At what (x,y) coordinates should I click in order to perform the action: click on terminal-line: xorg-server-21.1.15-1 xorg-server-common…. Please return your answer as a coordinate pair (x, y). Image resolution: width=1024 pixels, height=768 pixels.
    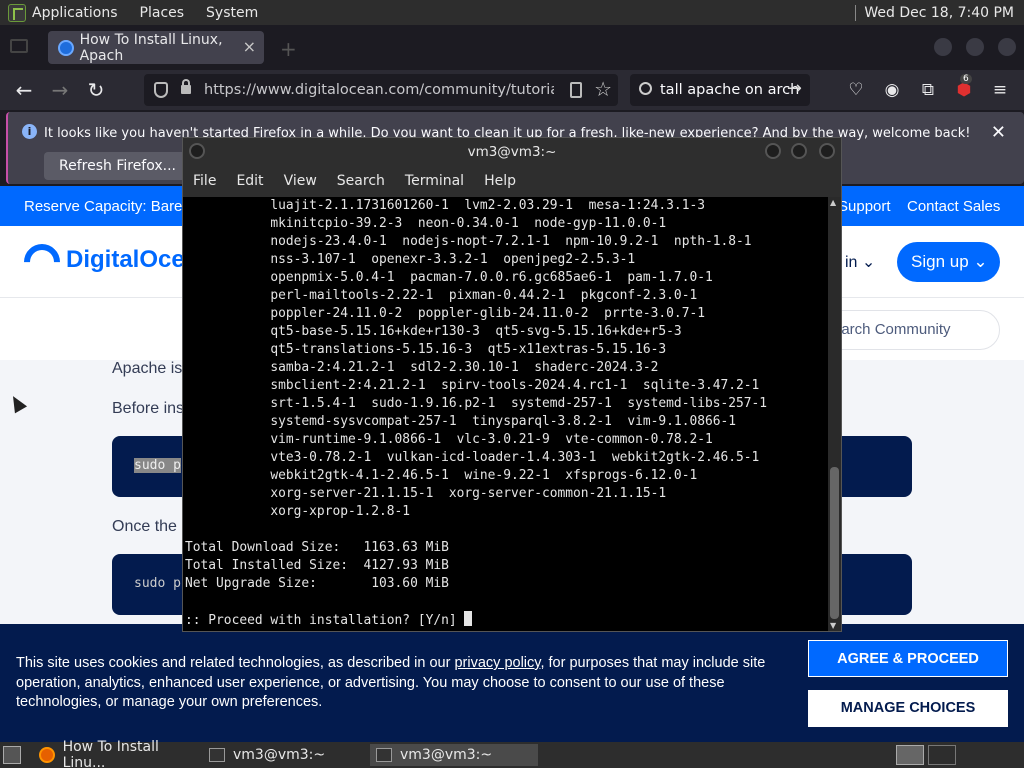
    Looking at the image, I should click on (426, 493).